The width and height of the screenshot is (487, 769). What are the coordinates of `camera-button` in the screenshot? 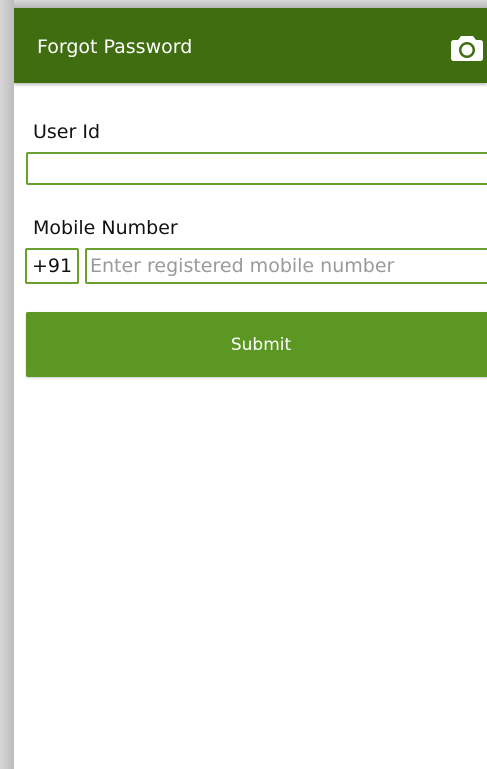 It's located at (467, 47).